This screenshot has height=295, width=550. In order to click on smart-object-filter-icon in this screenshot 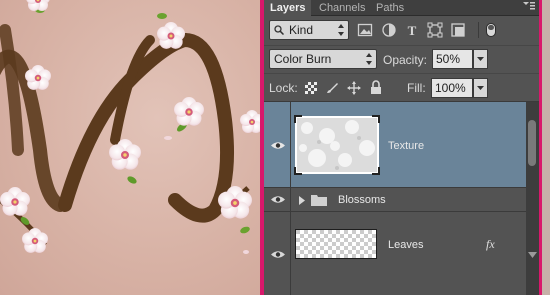, I will do `click(458, 30)`.